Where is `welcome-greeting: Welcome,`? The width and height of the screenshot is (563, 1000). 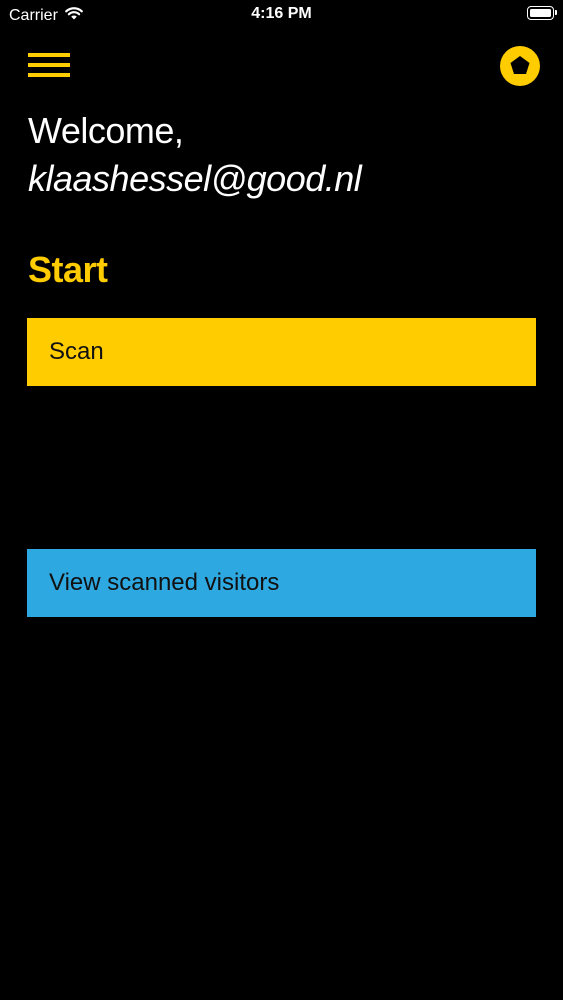 welcome-greeting: Welcome, is located at coordinates (106, 130).